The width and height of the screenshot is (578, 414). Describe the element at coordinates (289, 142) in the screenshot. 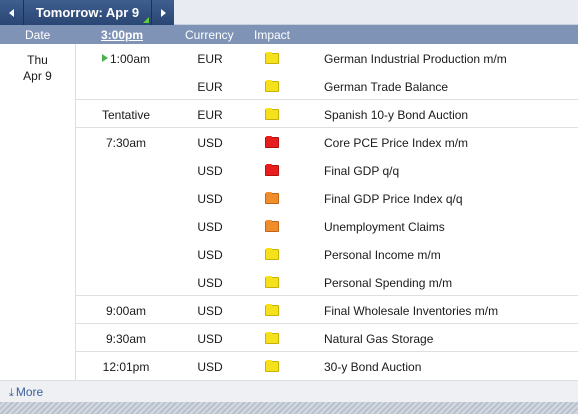

I see `event-row: 7:30am USD Core PCE Price Index m/m` at that location.